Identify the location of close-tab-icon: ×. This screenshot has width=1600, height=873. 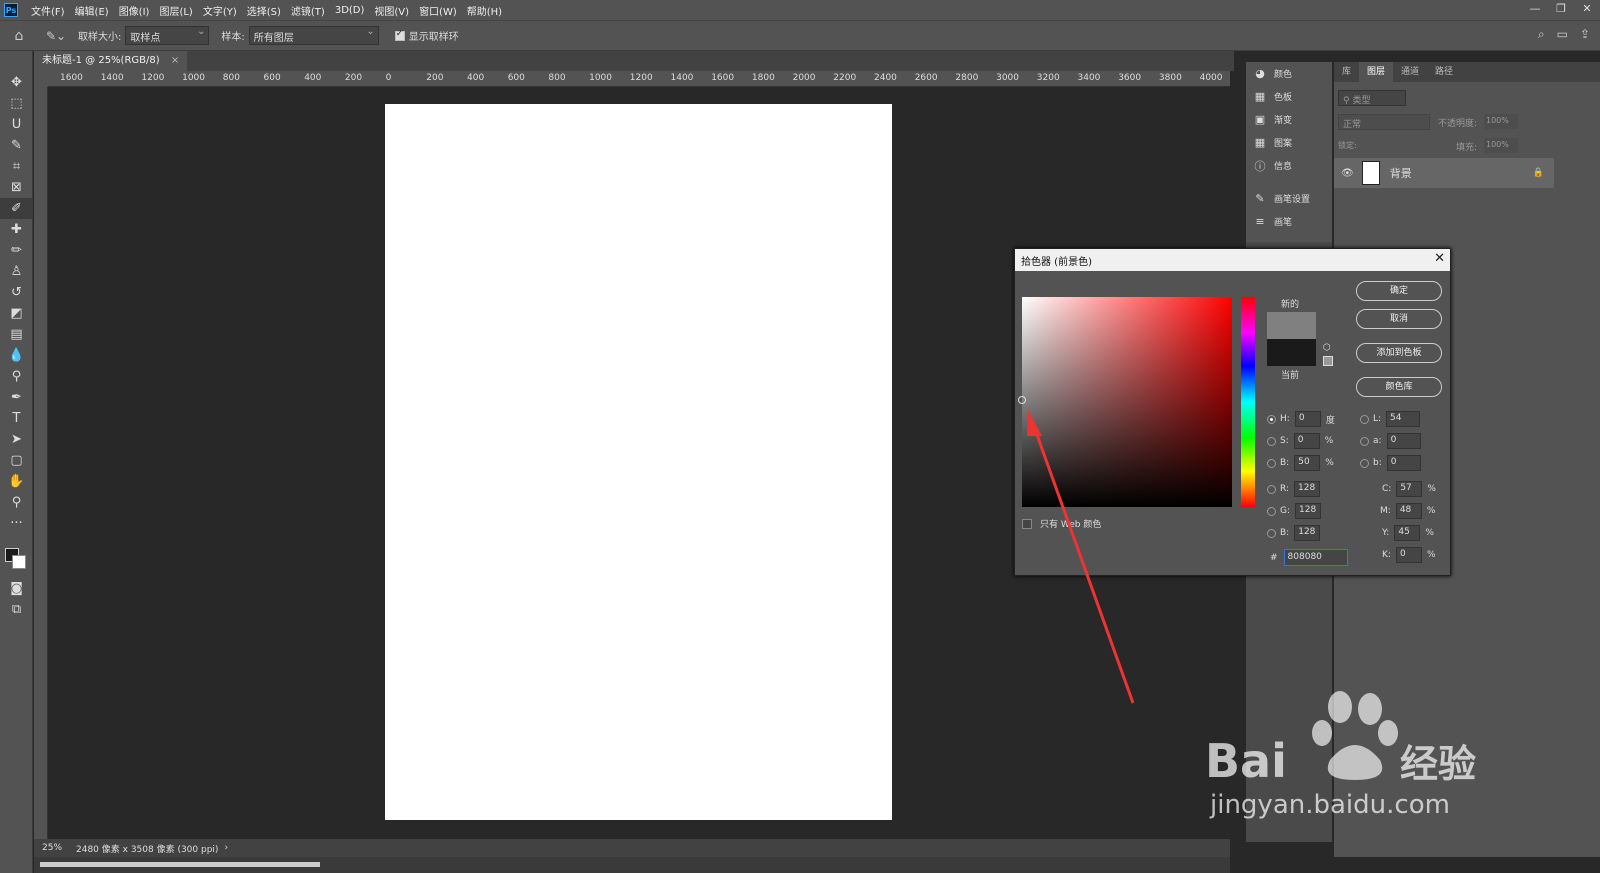
(175, 60).